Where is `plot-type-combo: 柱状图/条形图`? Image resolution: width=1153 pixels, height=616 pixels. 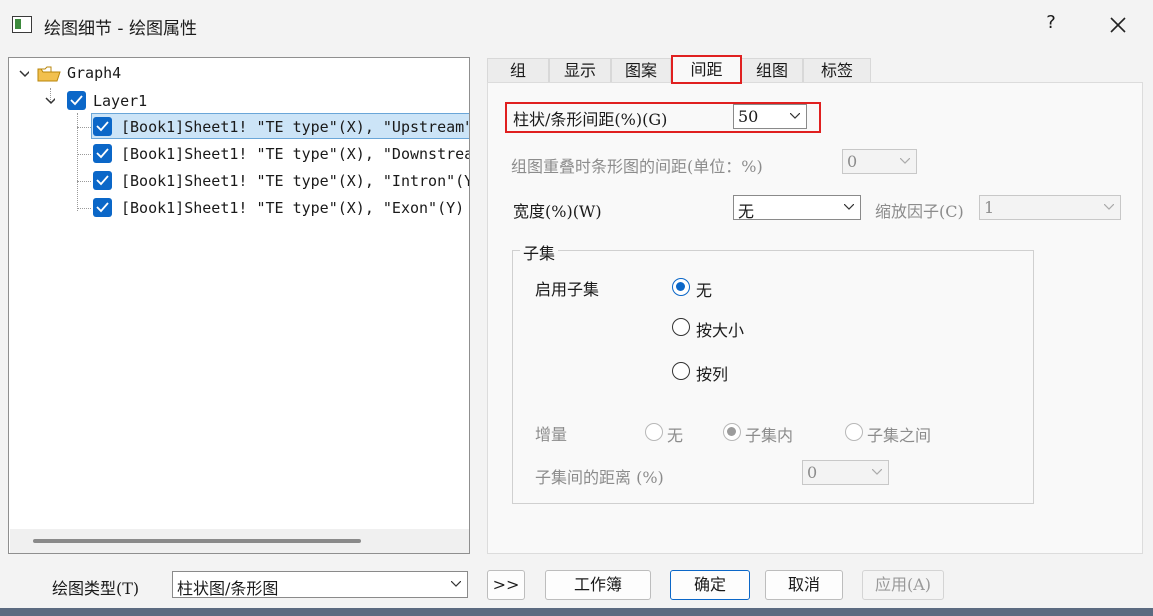 plot-type-combo: 柱状图/条形图 is located at coordinates (320, 584).